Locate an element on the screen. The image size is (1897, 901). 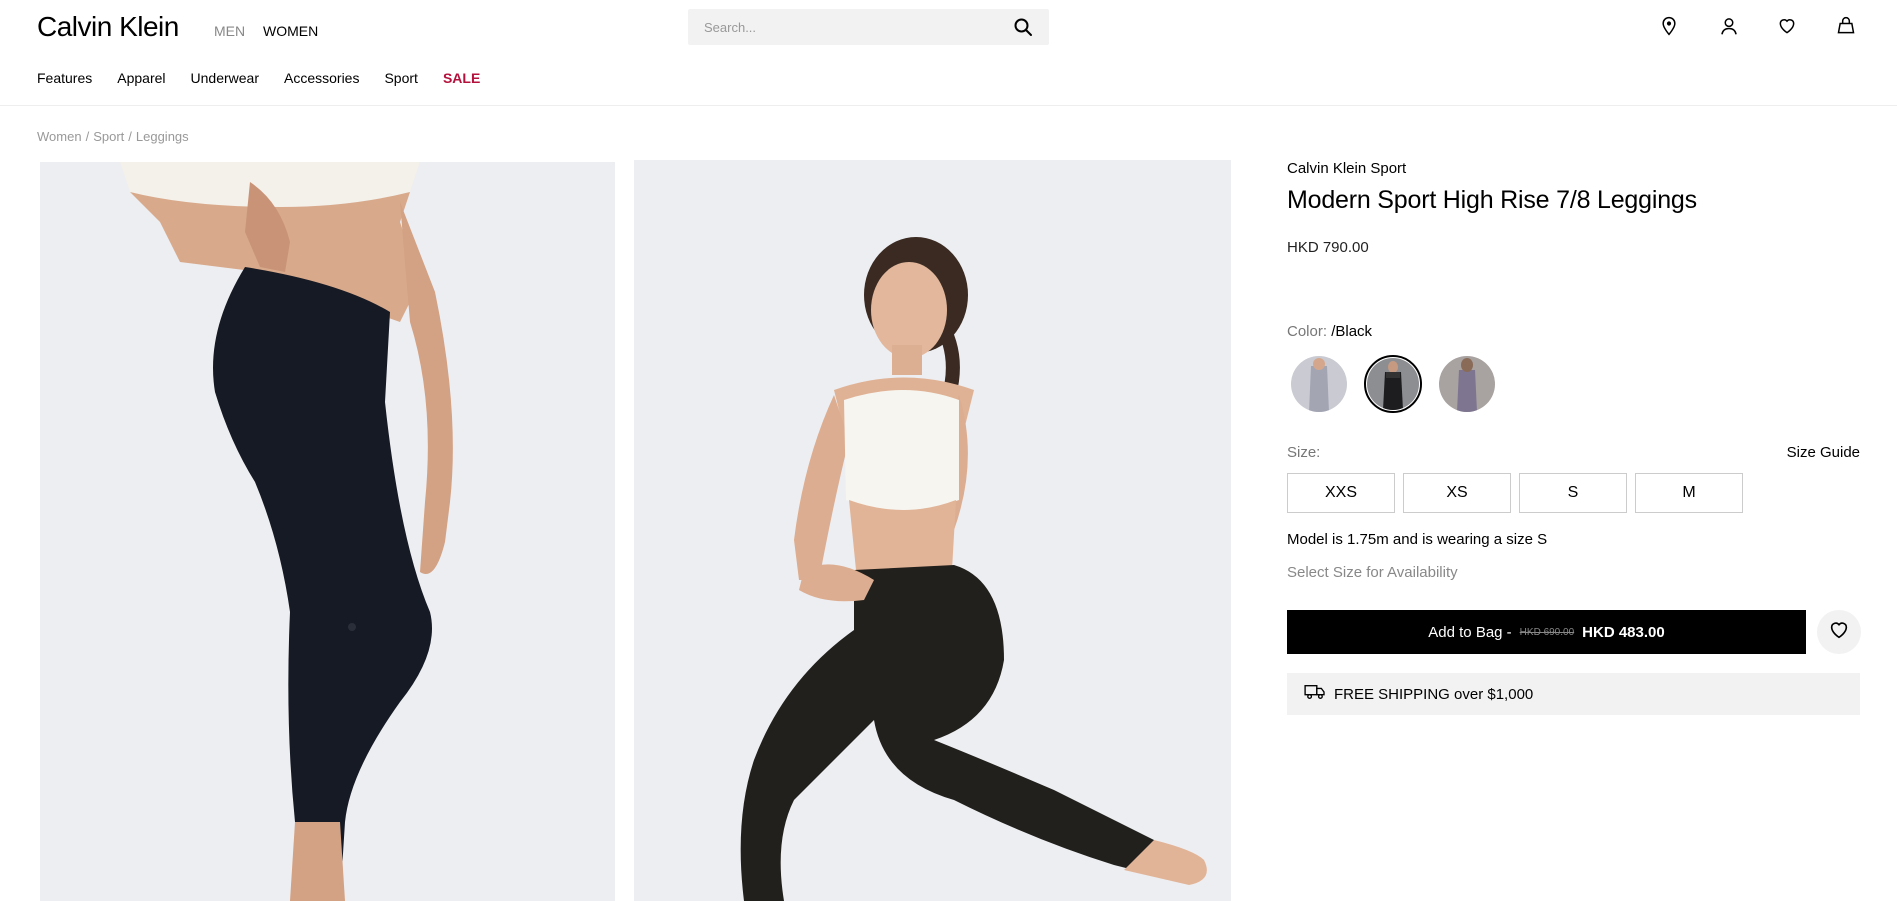
size-guide-link: Size Guide is located at coordinates (1823, 452).